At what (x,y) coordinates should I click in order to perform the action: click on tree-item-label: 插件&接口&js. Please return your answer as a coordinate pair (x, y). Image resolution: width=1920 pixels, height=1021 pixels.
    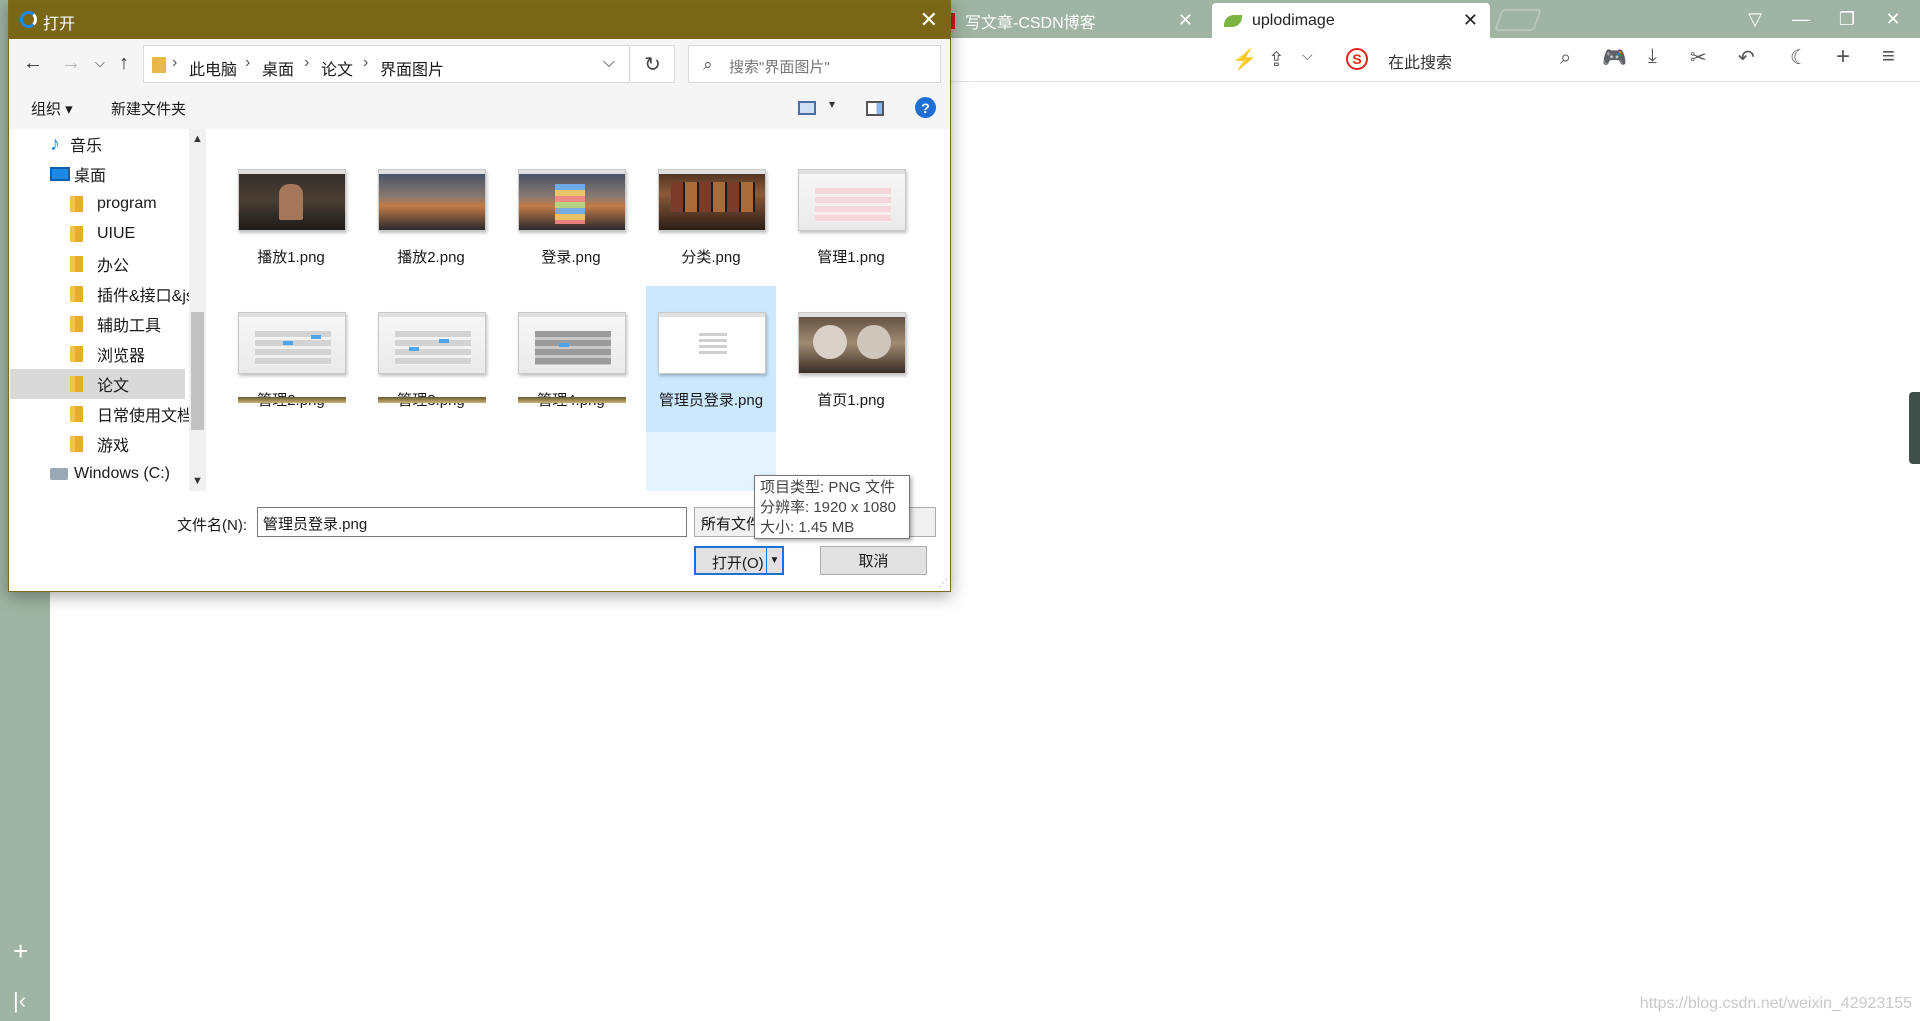
    Looking at the image, I should click on (145, 296).